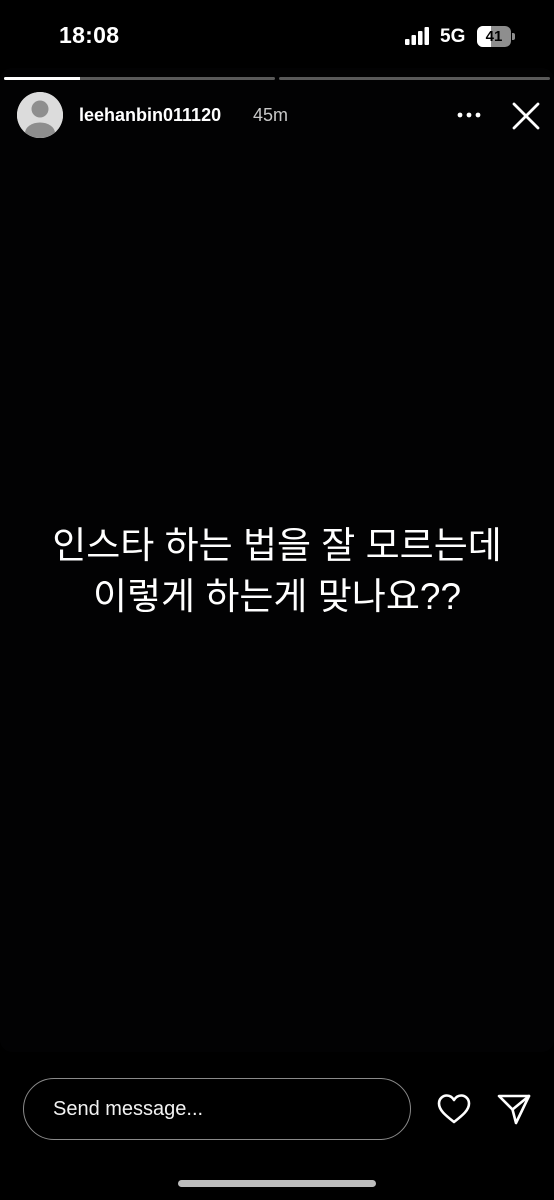 The image size is (554, 1200). I want to click on story-progress-bar, so click(277, 78).